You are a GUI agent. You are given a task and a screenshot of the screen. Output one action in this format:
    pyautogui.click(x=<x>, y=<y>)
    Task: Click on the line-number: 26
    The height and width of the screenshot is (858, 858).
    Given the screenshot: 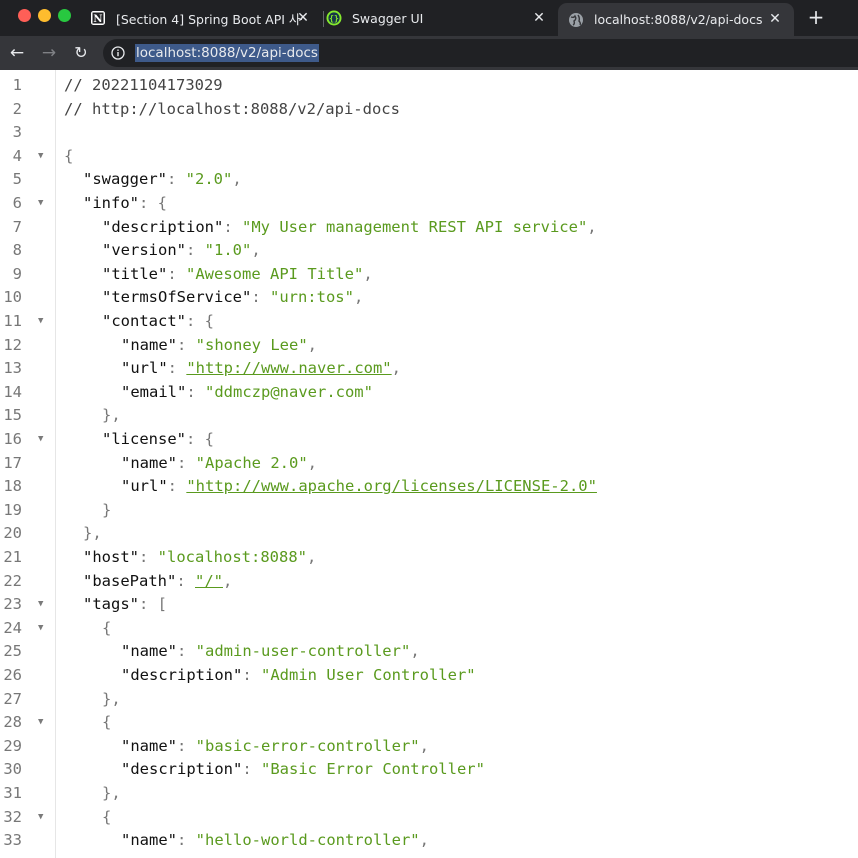 What is the action you would take?
    pyautogui.click(x=12, y=675)
    